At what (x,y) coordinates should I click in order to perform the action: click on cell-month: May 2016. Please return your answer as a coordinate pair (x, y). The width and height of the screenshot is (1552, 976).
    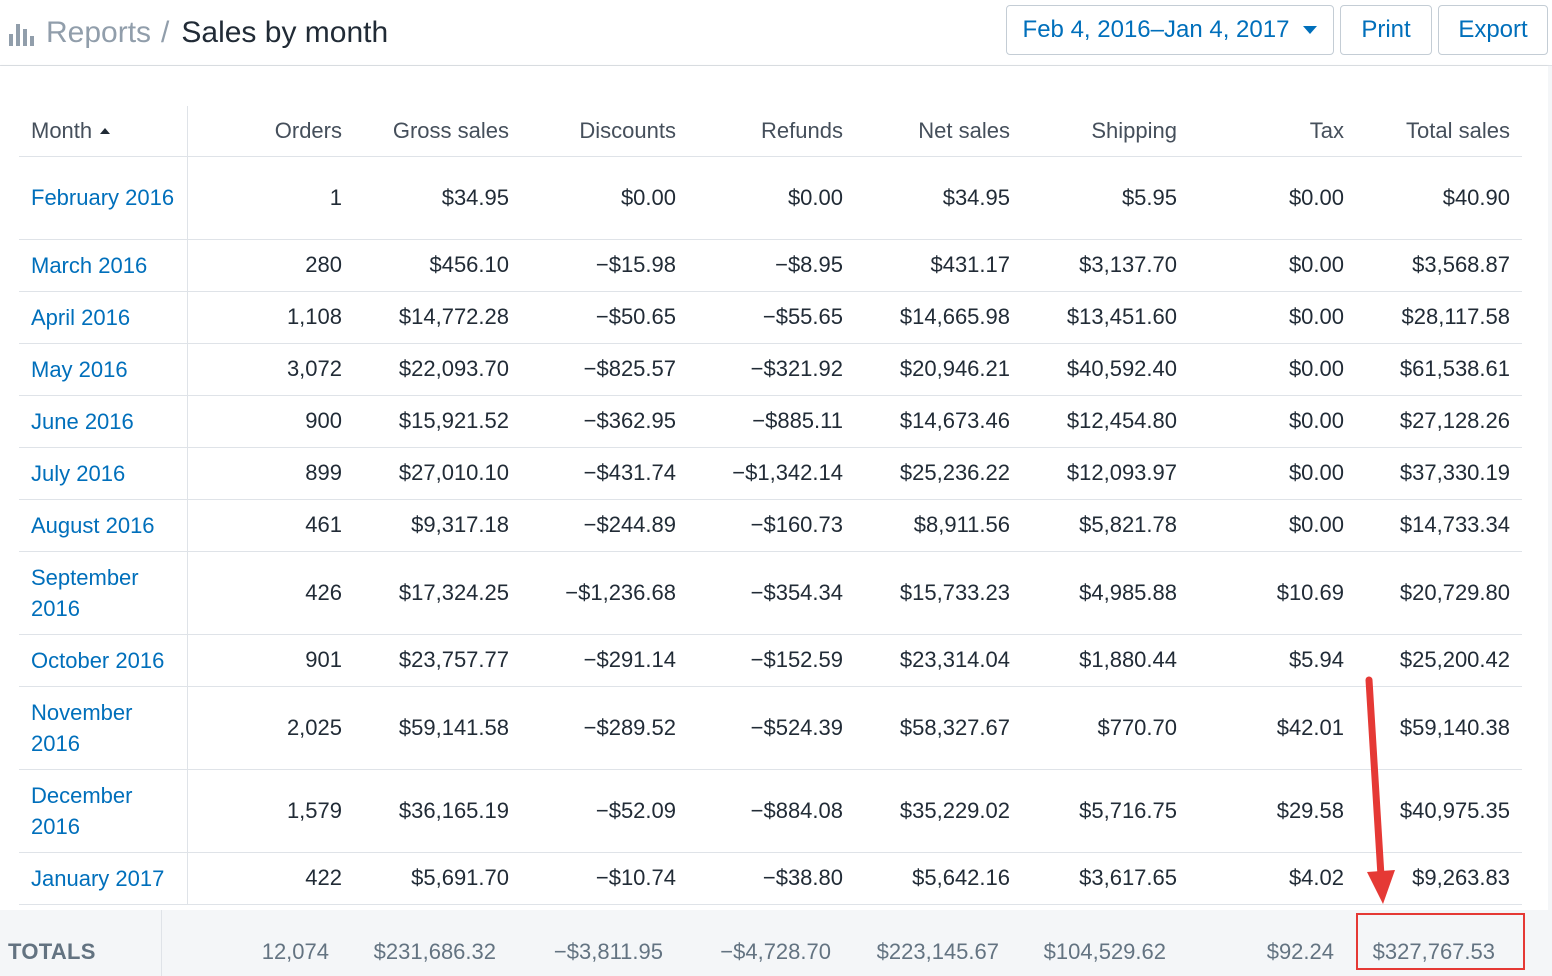
    Looking at the image, I should click on (103, 369).